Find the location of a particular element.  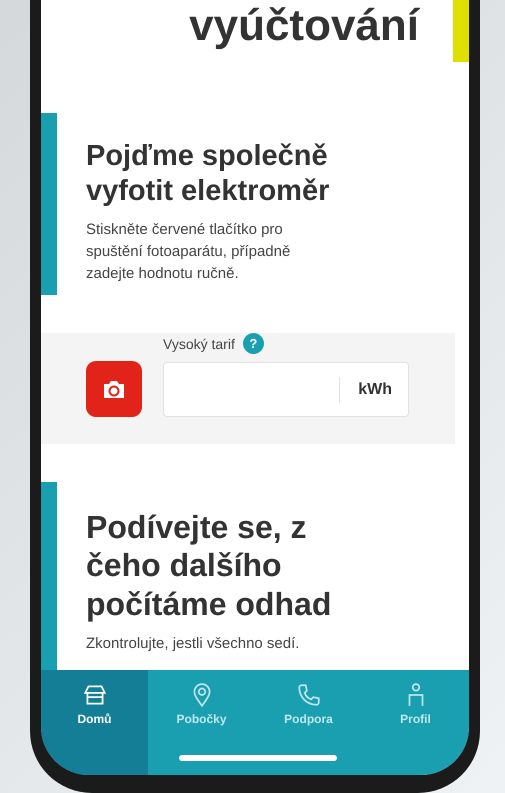

nav-tab: Profil is located at coordinates (415, 722).